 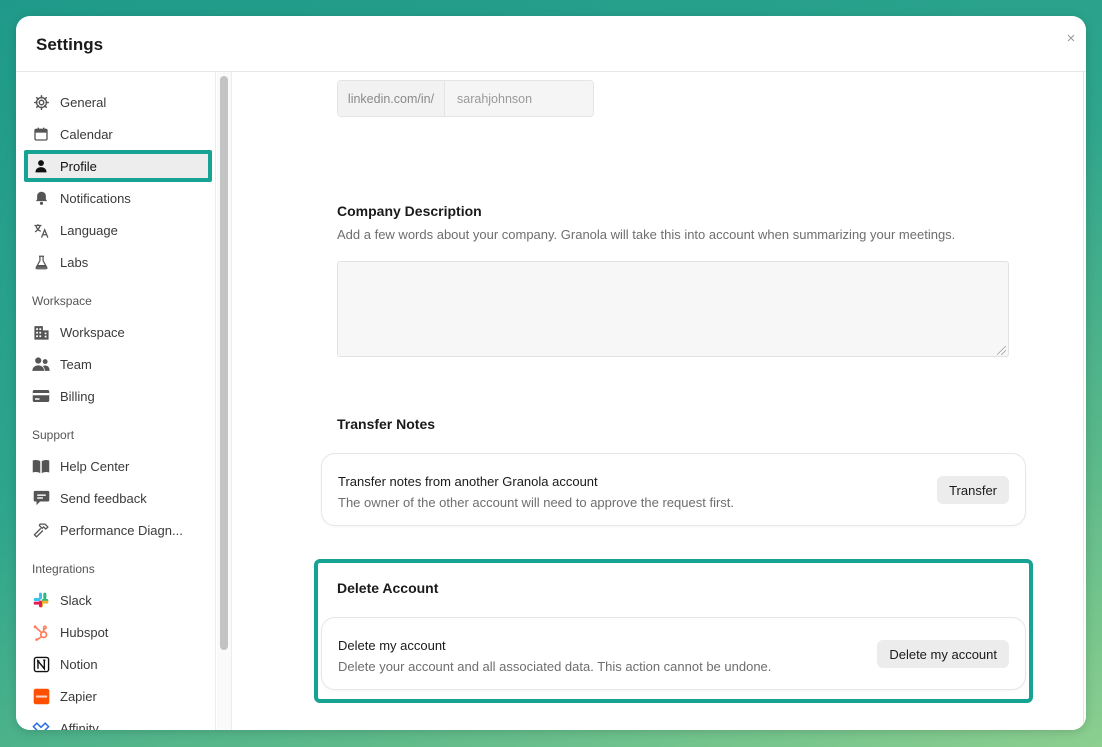 I want to click on delete-my-account-button: Delete my account, so click(x=943, y=654).